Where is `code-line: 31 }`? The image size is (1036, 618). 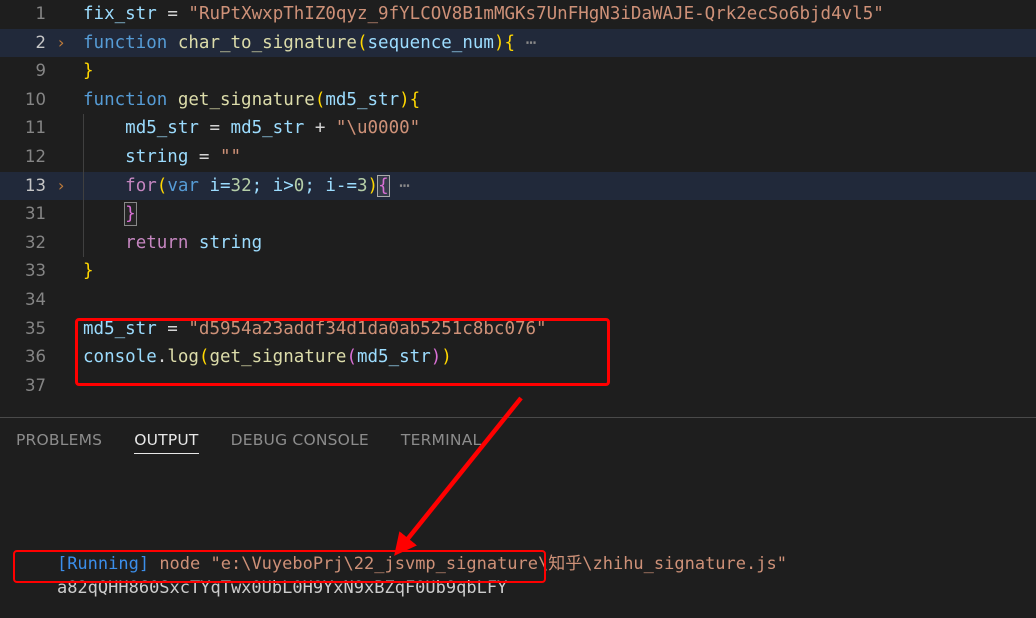 code-line: 31 } is located at coordinates (518, 214).